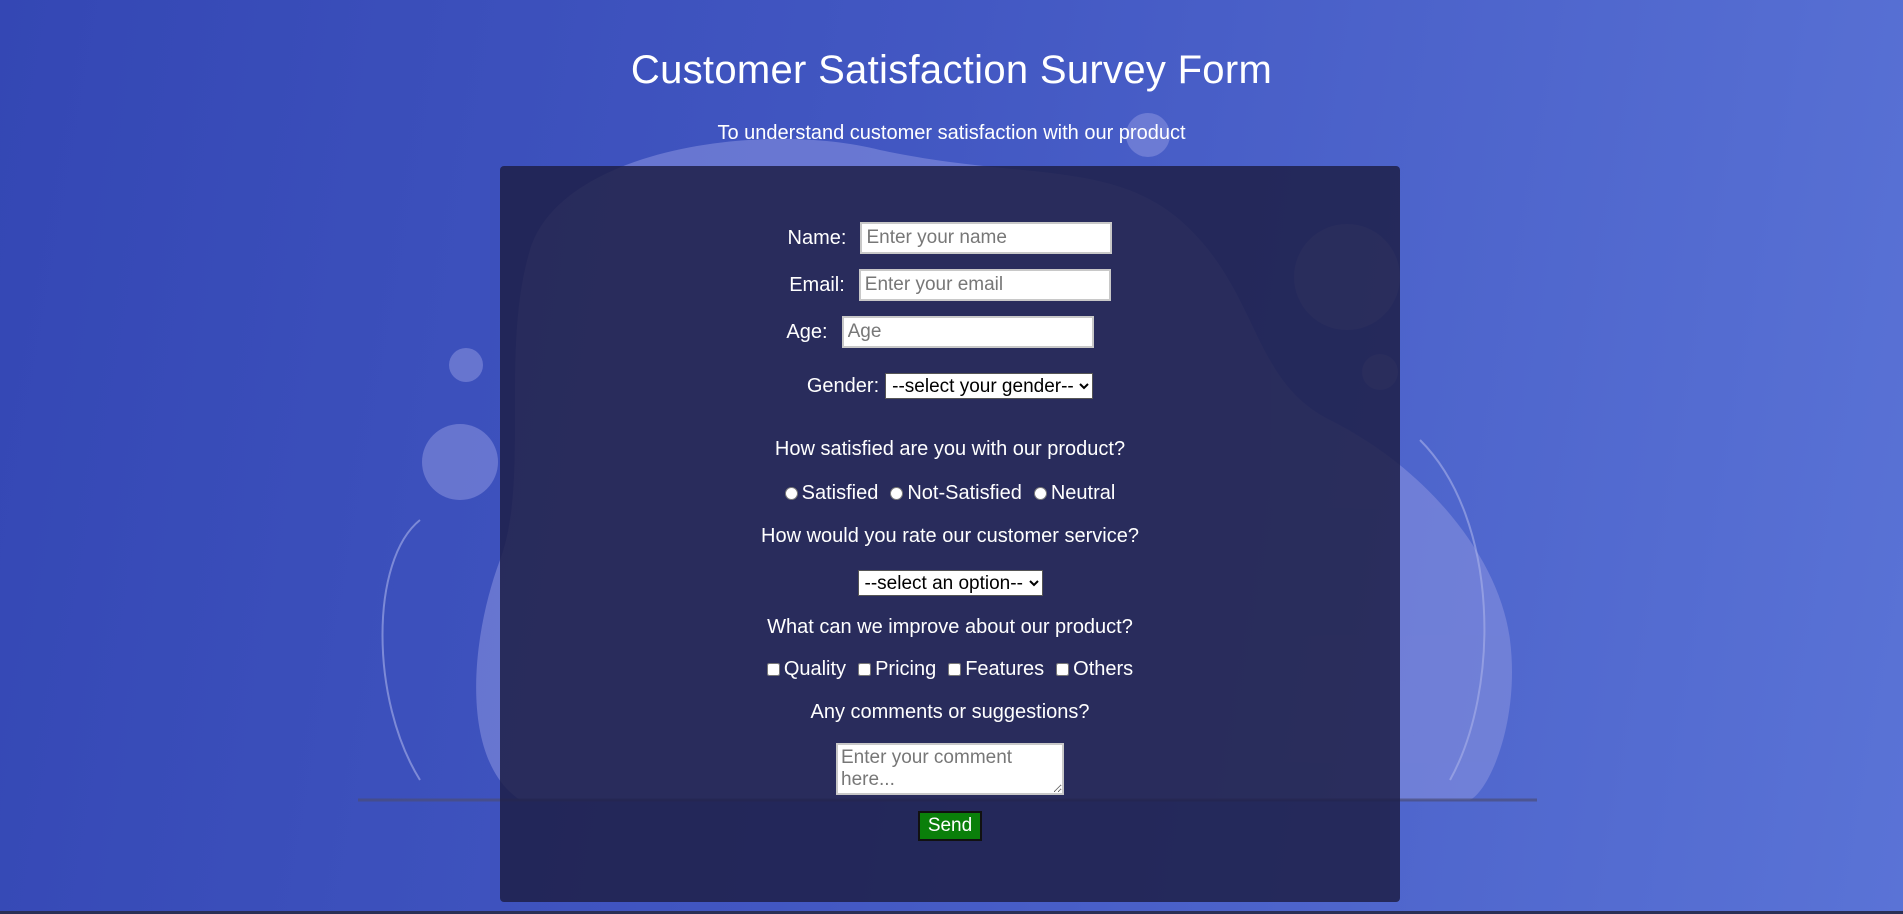  What do you see at coordinates (791, 493) in the screenshot?
I see `satisfied-radio` at bounding box center [791, 493].